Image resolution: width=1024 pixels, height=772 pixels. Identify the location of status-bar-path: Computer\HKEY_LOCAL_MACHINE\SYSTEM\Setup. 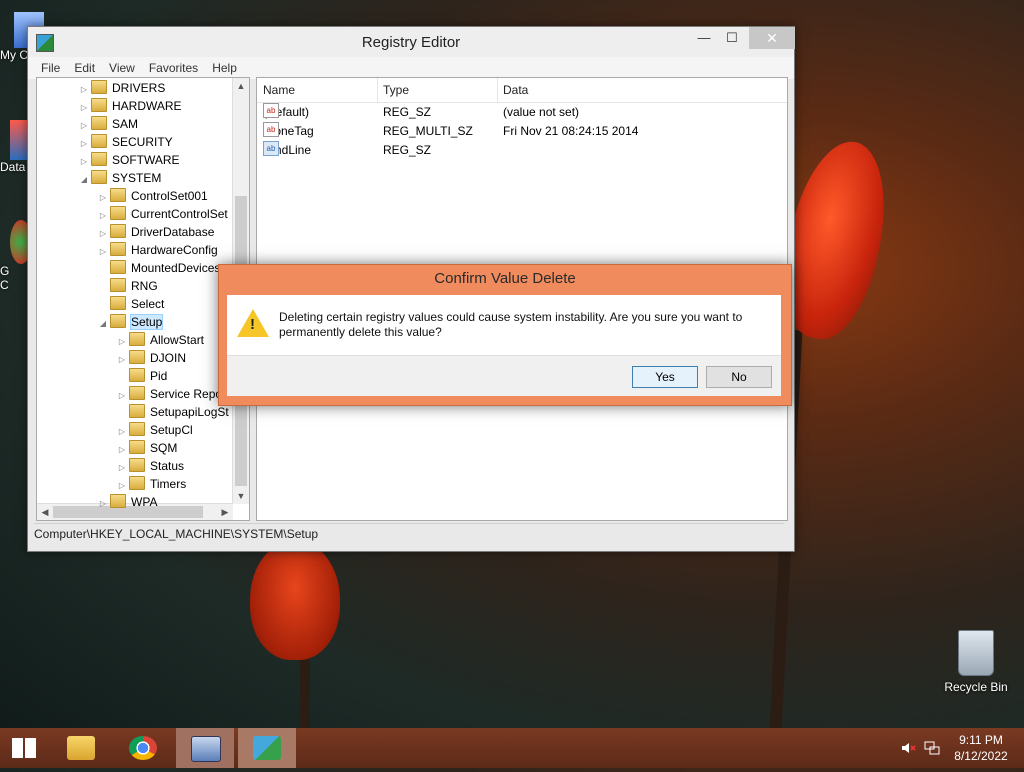
(409, 533).